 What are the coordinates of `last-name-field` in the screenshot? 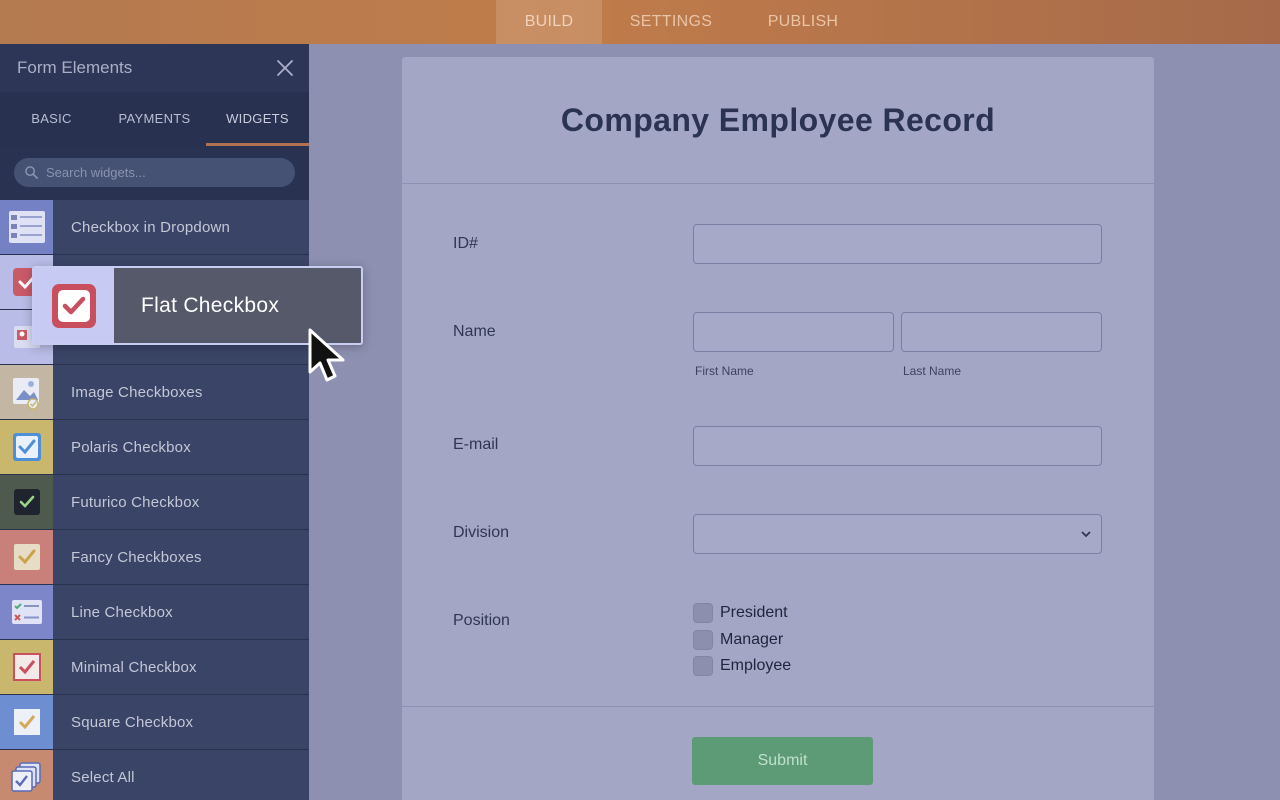 It's located at (1001, 332).